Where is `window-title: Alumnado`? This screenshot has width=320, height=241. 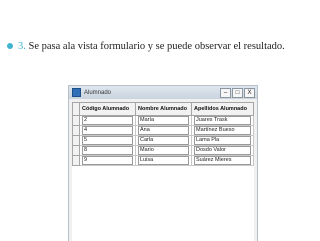
window-title: Alumnado is located at coordinates (98, 92).